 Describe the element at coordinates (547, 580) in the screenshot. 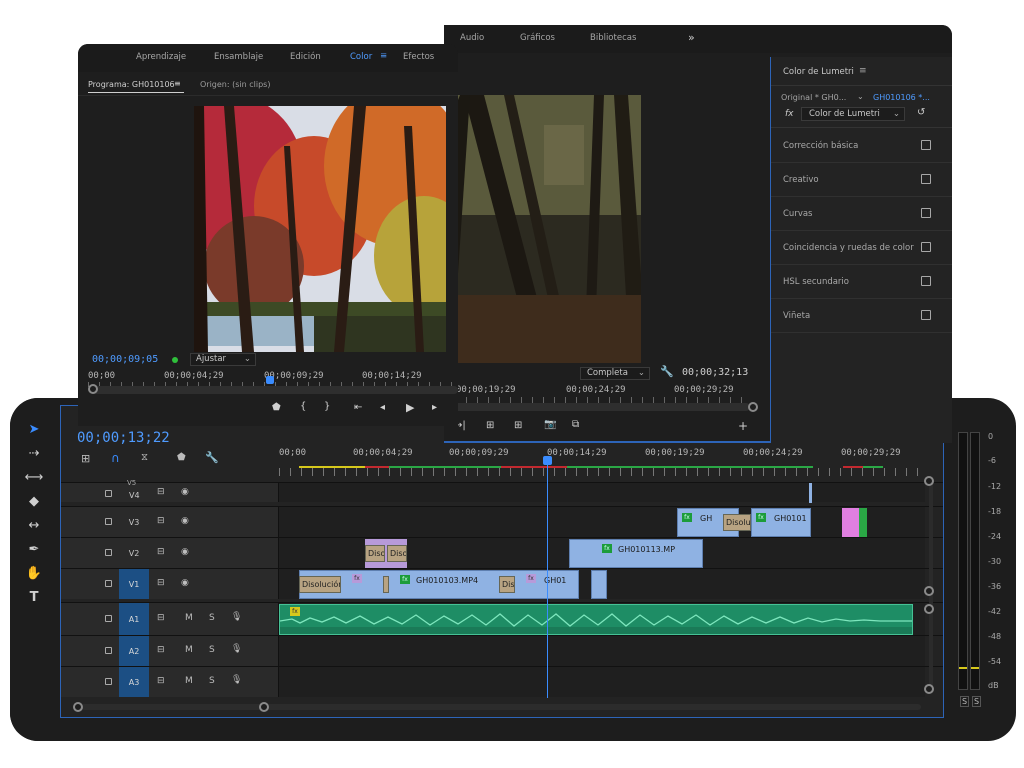

I see `playhead-line` at that location.